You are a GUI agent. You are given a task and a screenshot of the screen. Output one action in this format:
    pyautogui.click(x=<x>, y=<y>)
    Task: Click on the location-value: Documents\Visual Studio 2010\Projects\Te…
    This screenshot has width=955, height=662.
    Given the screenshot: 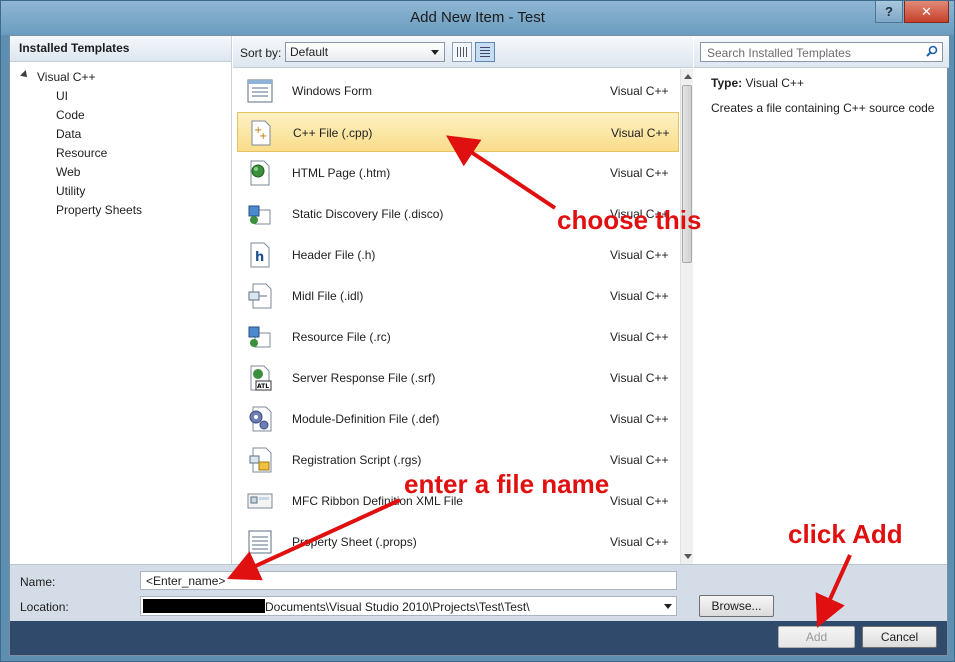 What is the action you would take?
    pyautogui.click(x=397, y=607)
    